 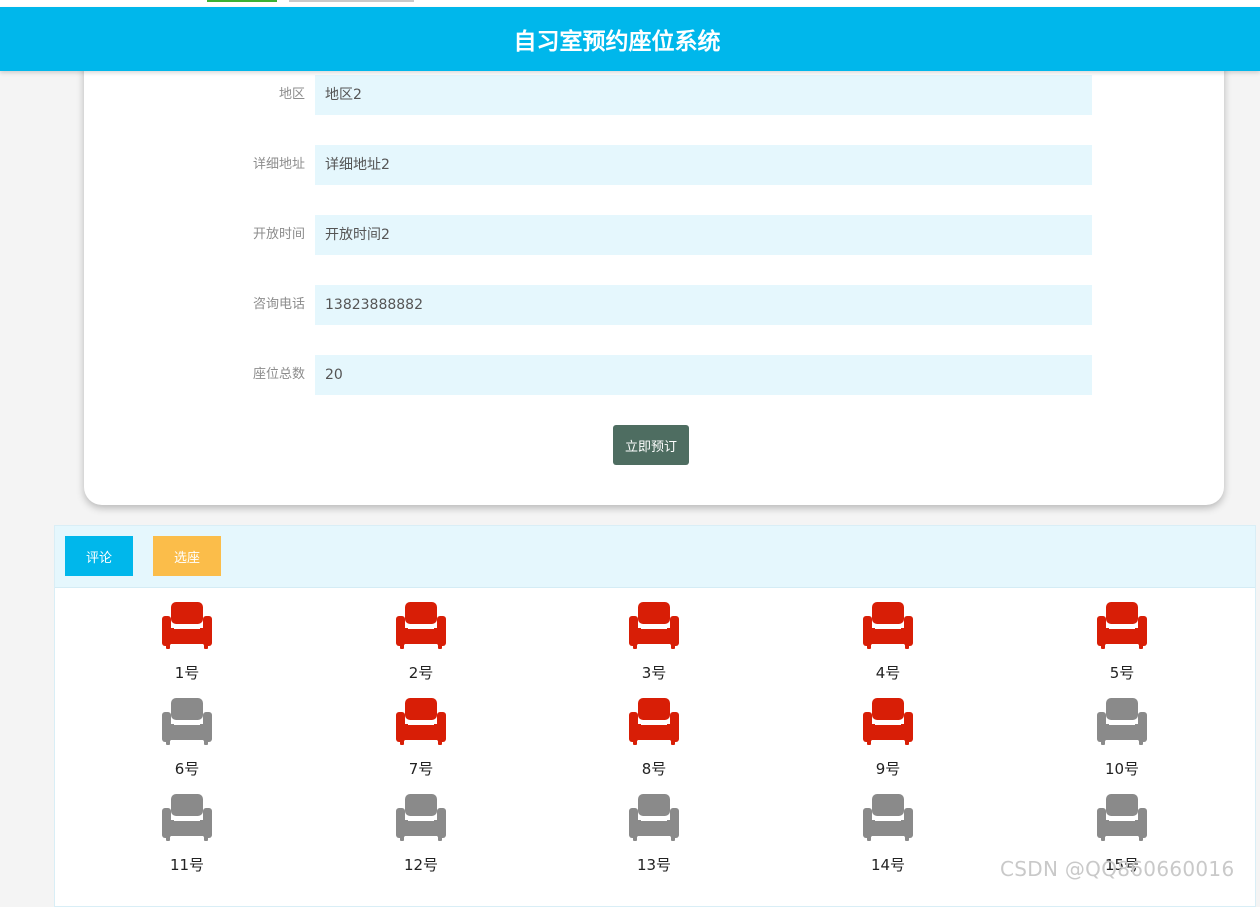 I want to click on seat-label: 4号, so click(x=888, y=673).